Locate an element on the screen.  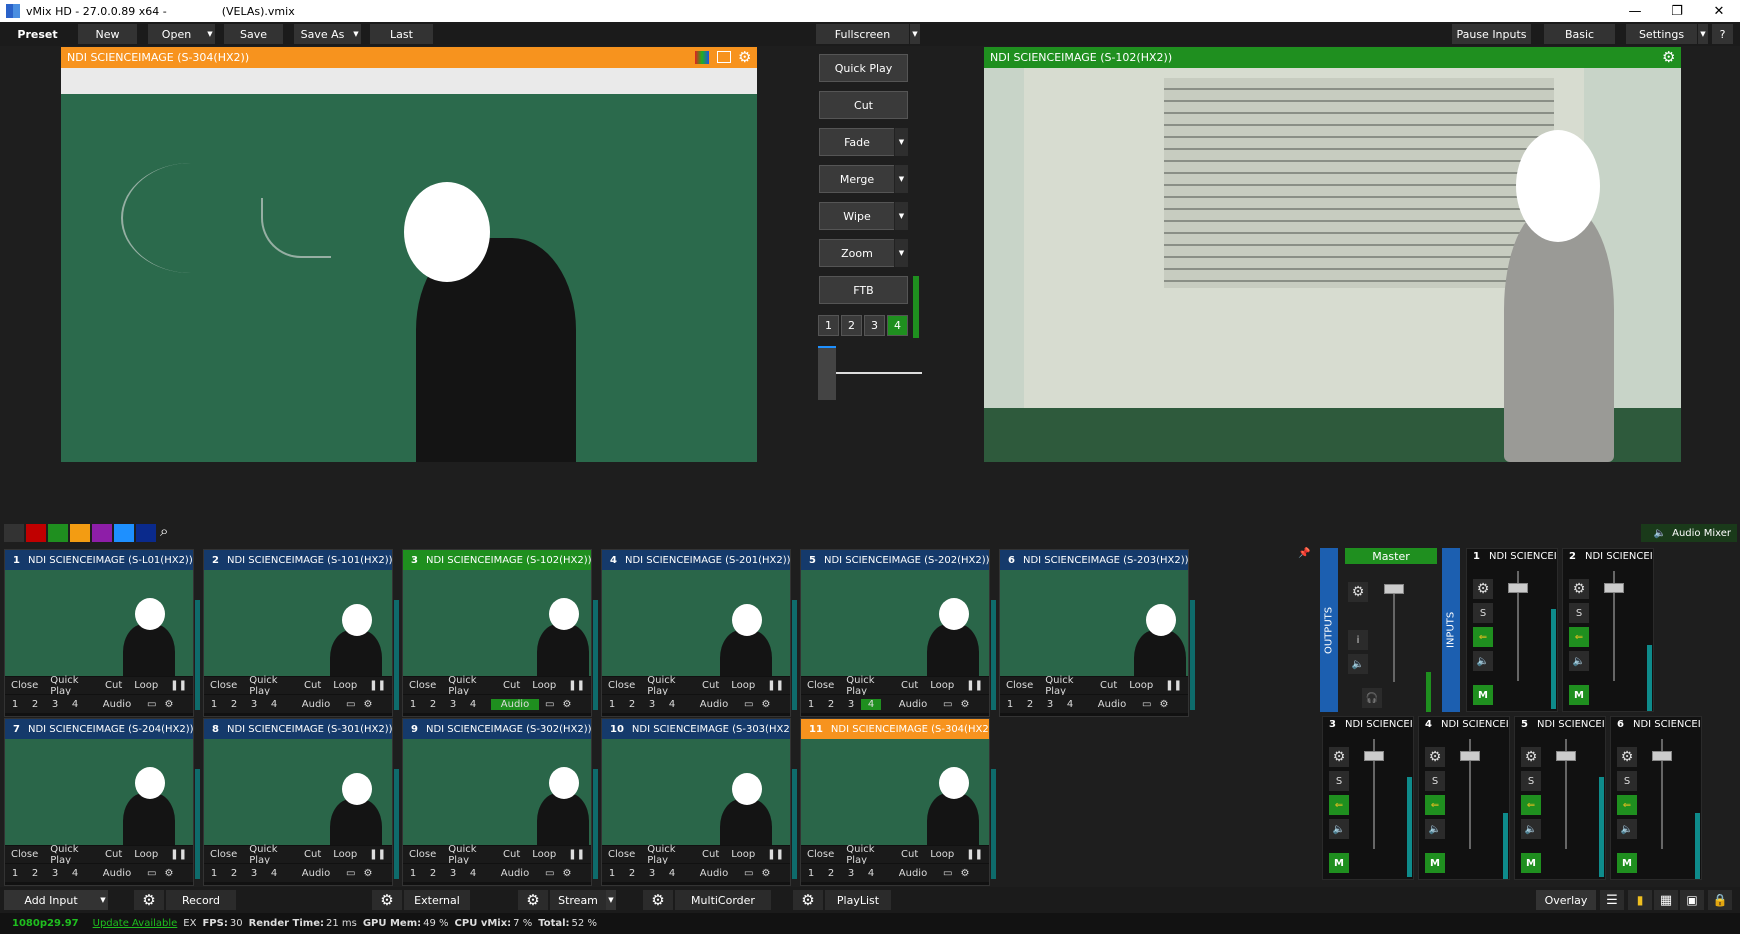
input-header: 8 NDI SCIENCEIMAGE (S-301(HX2)) is located at coordinates (298, 729).